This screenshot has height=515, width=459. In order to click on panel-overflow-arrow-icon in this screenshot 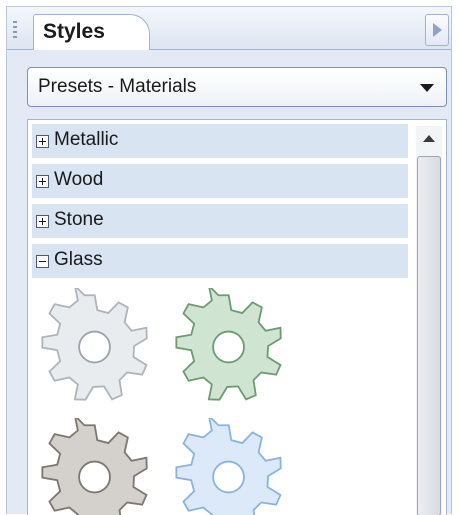, I will do `click(437, 30)`.